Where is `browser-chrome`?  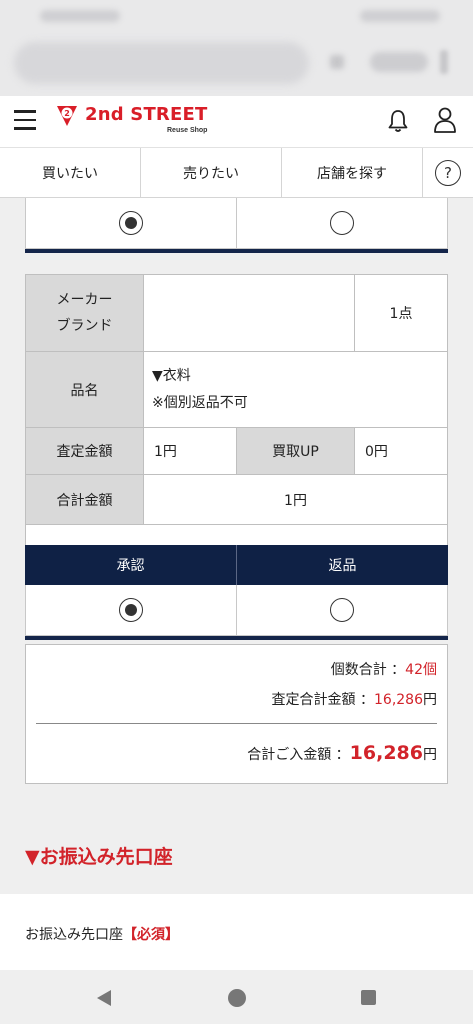
browser-chrome is located at coordinates (236, 48).